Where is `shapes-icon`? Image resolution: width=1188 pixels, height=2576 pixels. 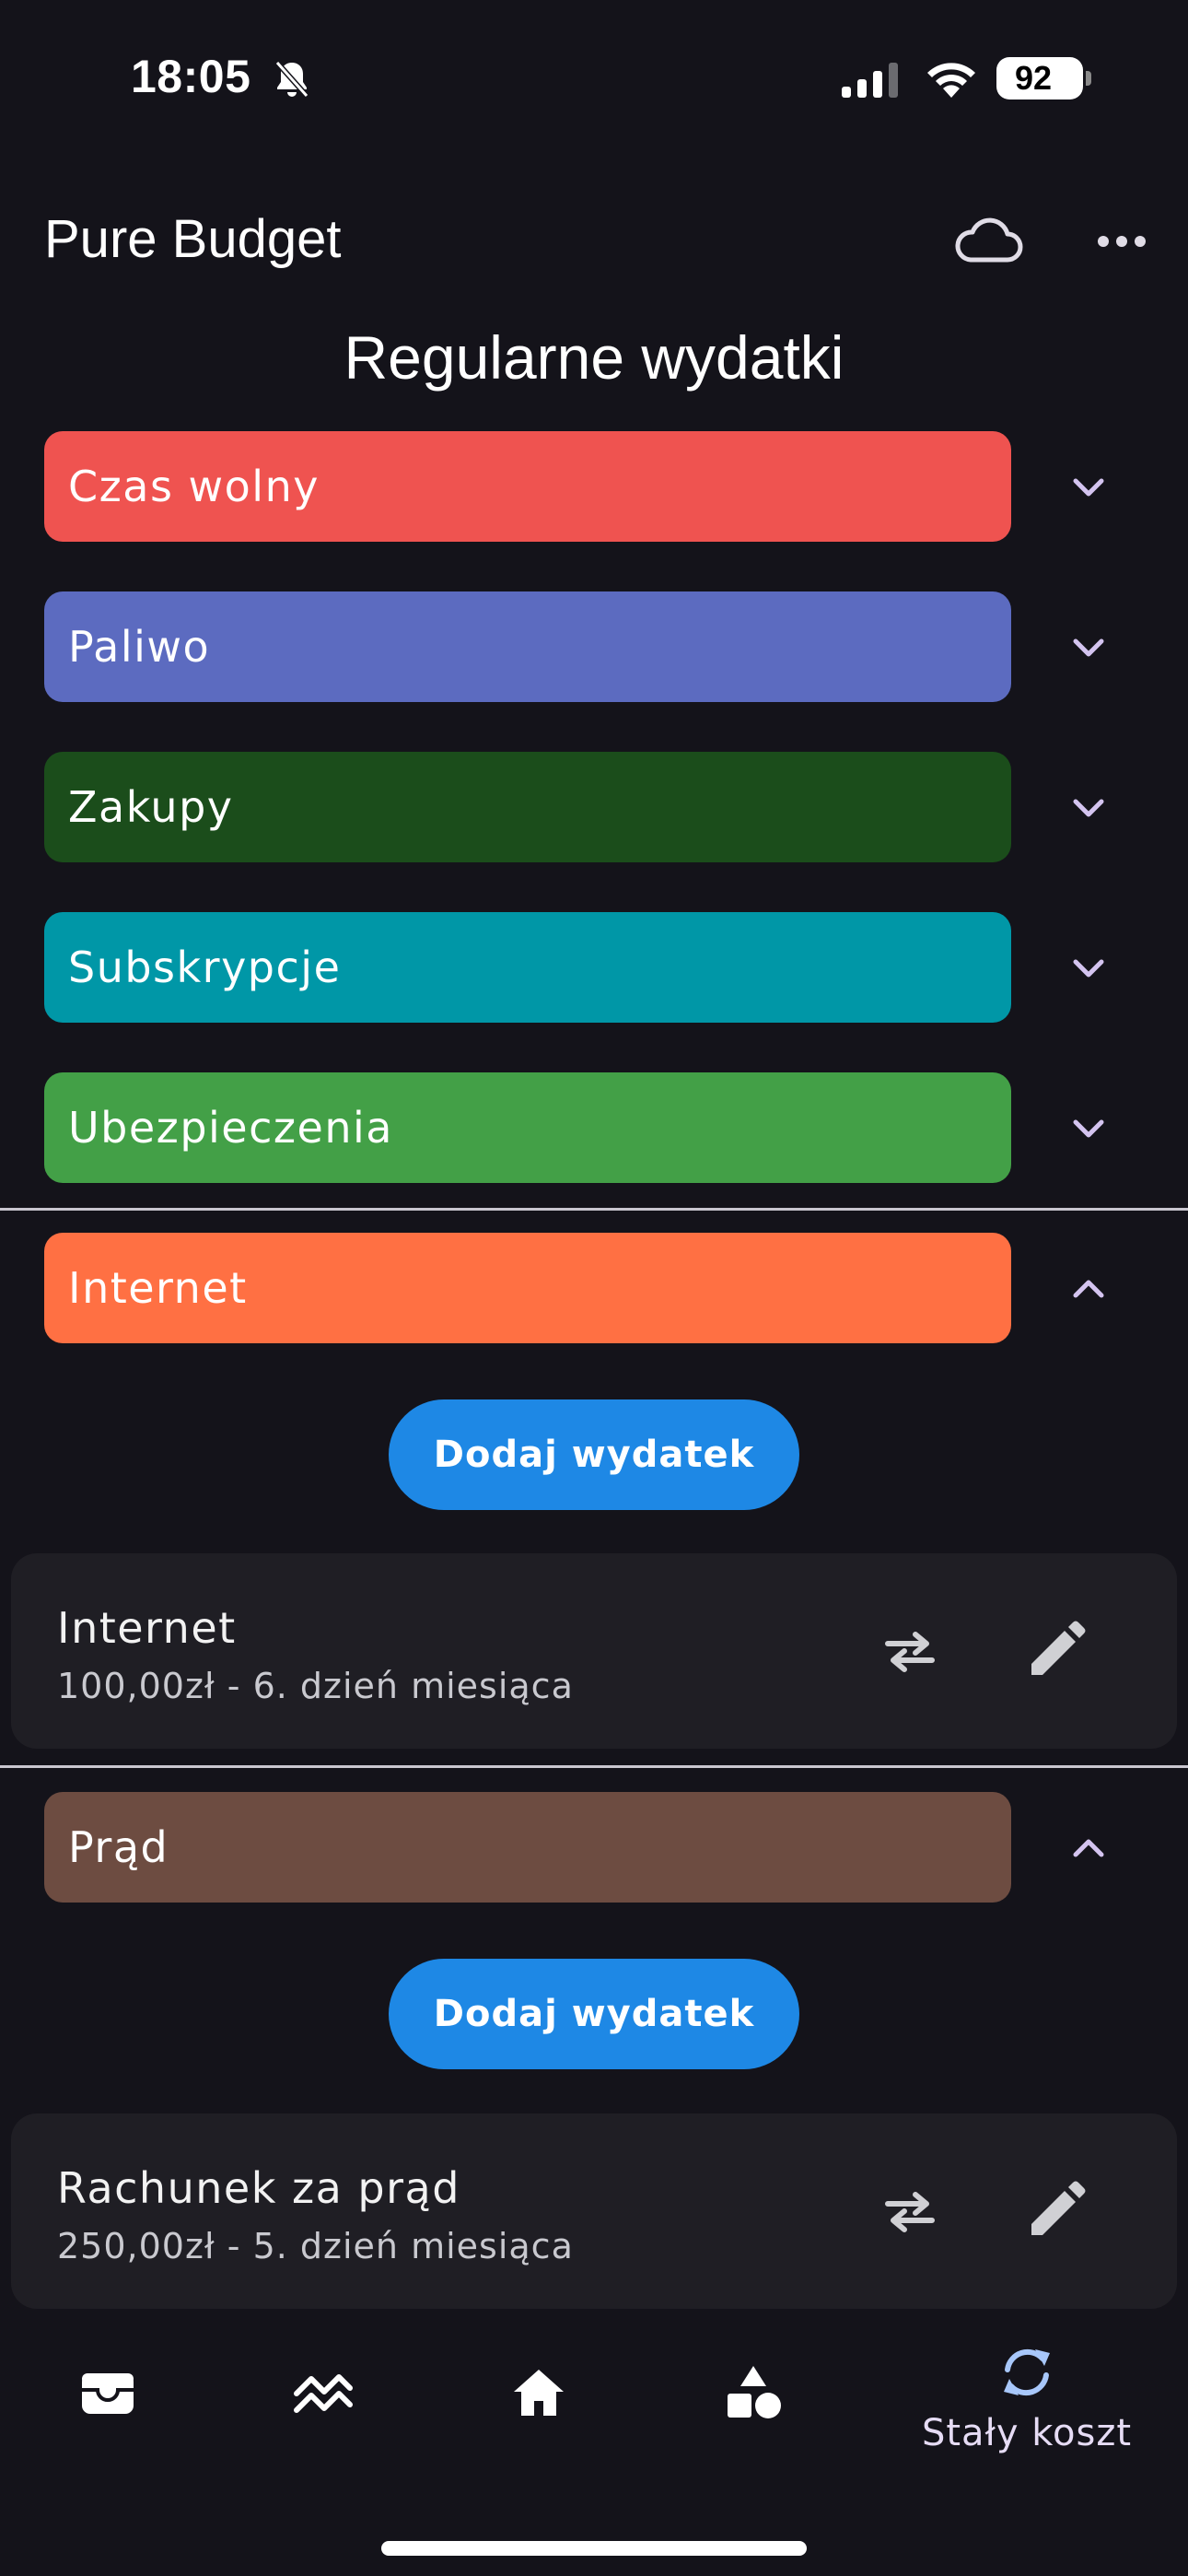 shapes-icon is located at coordinates (754, 2392).